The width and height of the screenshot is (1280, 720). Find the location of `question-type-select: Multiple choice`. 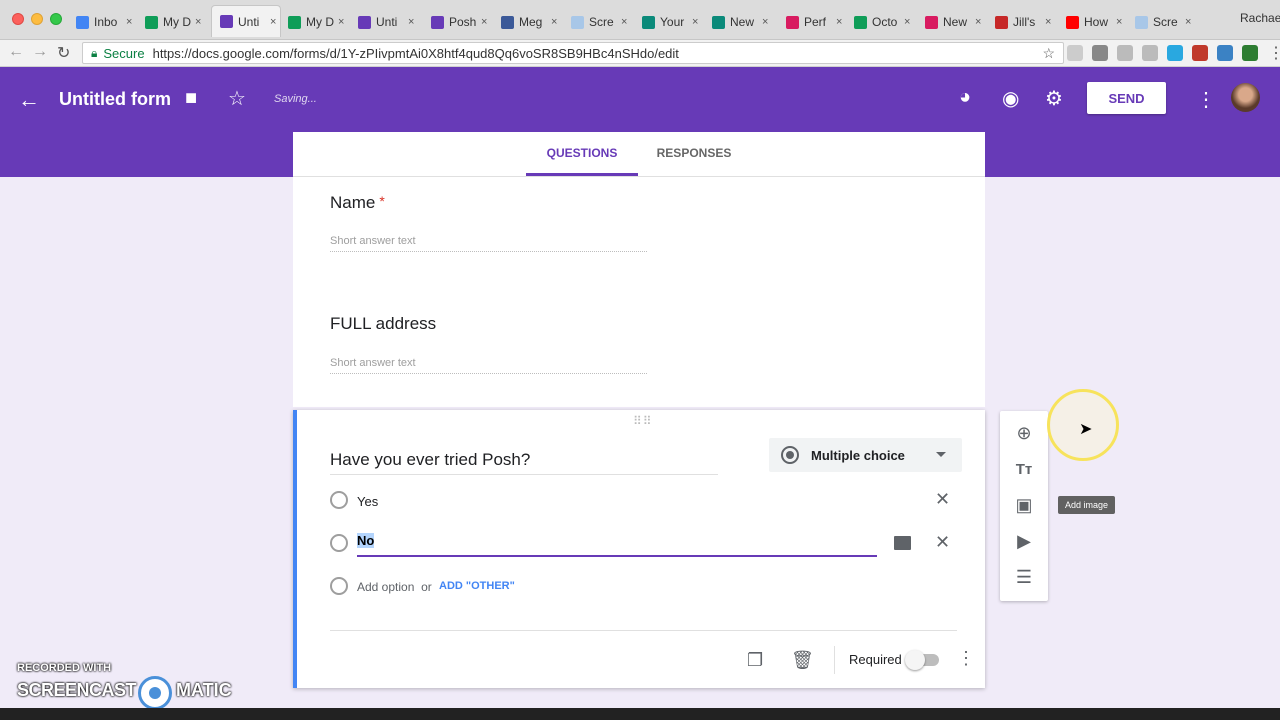

question-type-select: Multiple choice is located at coordinates (865, 455).